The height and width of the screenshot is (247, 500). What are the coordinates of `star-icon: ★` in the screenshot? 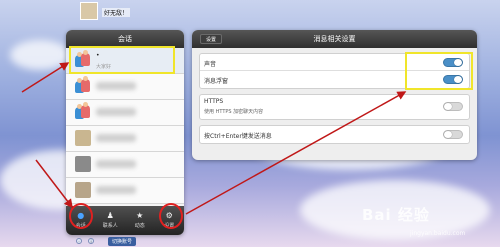 It's located at (140, 215).